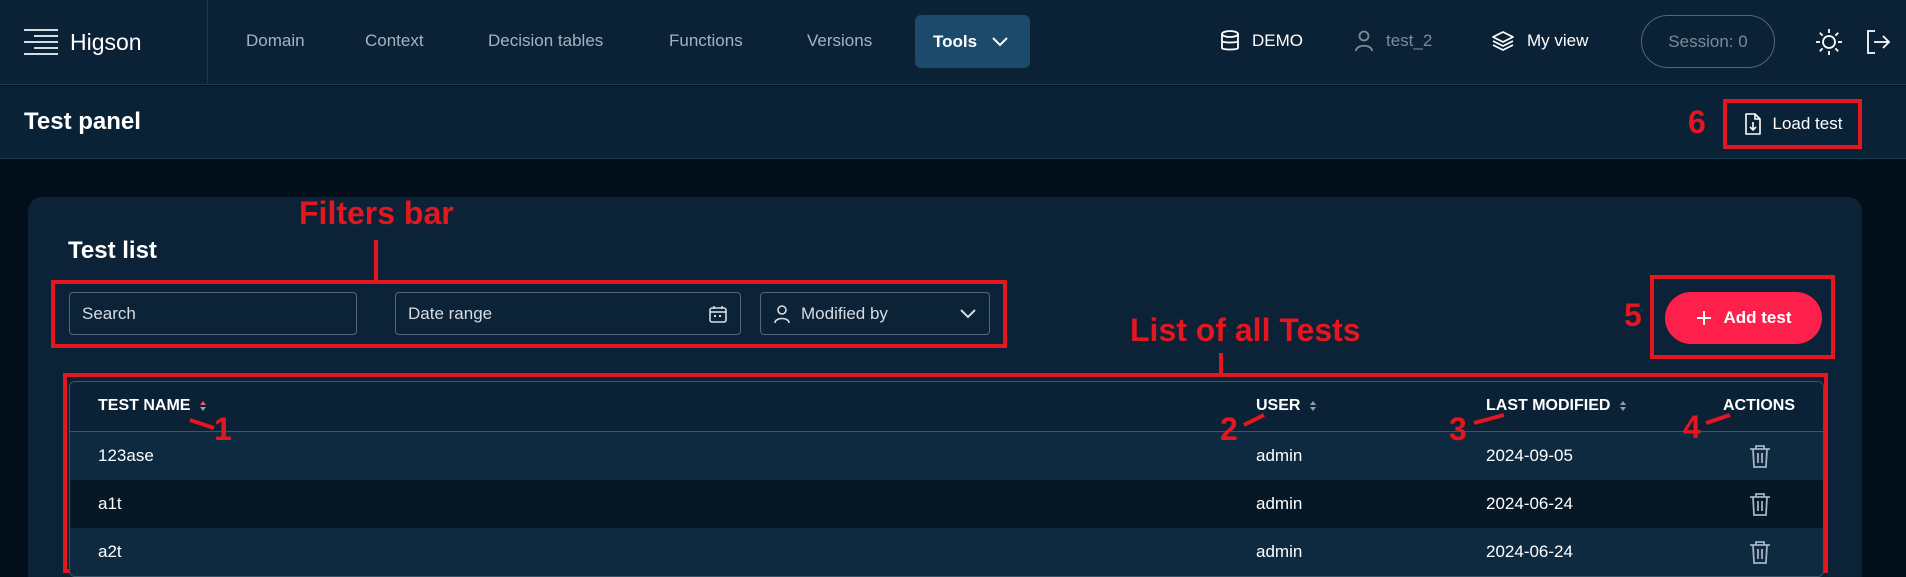 The width and height of the screenshot is (1906, 577). I want to click on file-import-icon, so click(1752, 124).